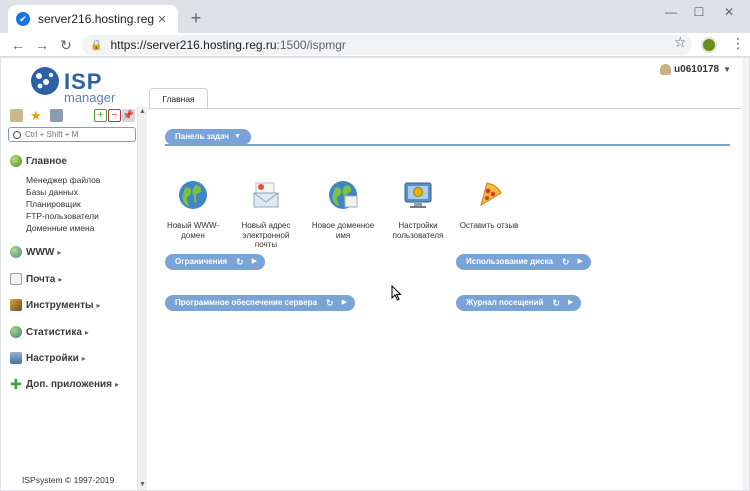  What do you see at coordinates (699, 12) in the screenshot?
I see `maximize-icon: ☐` at bounding box center [699, 12].